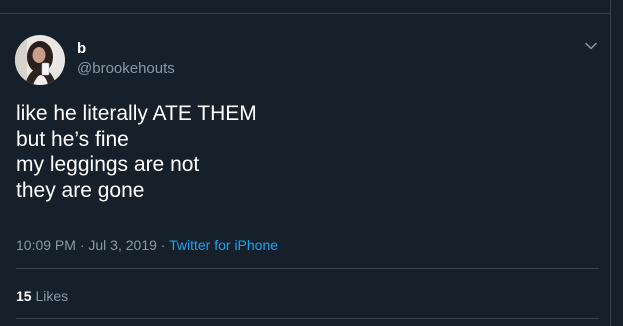 Image resolution: width=623 pixels, height=326 pixels. What do you see at coordinates (80, 190) in the screenshot?
I see `tweet-text-line: they are gone` at bounding box center [80, 190].